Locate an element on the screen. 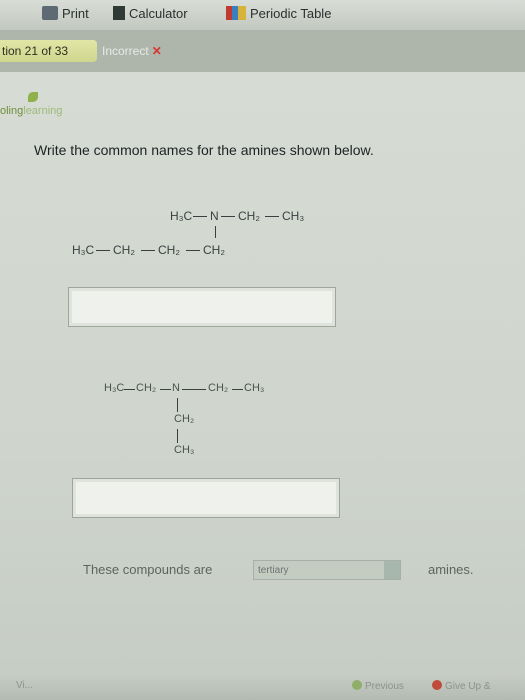 This screenshot has width=525, height=700. s1-h3c-b: H₃C is located at coordinates (83, 250).